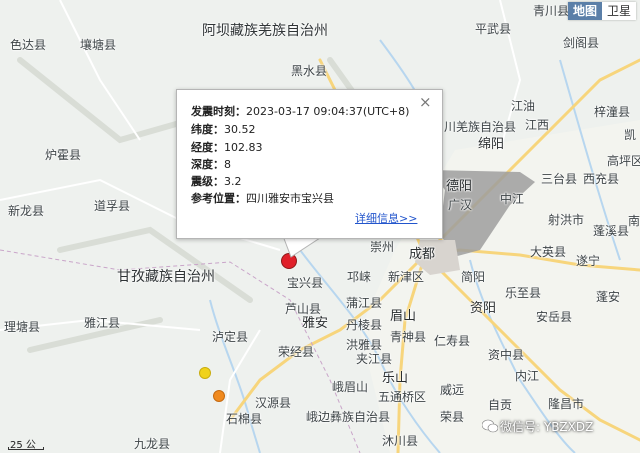 The height and width of the screenshot is (453, 640). Describe the element at coordinates (364, 303) in the screenshot. I see `place-label: 蒲江县` at that location.